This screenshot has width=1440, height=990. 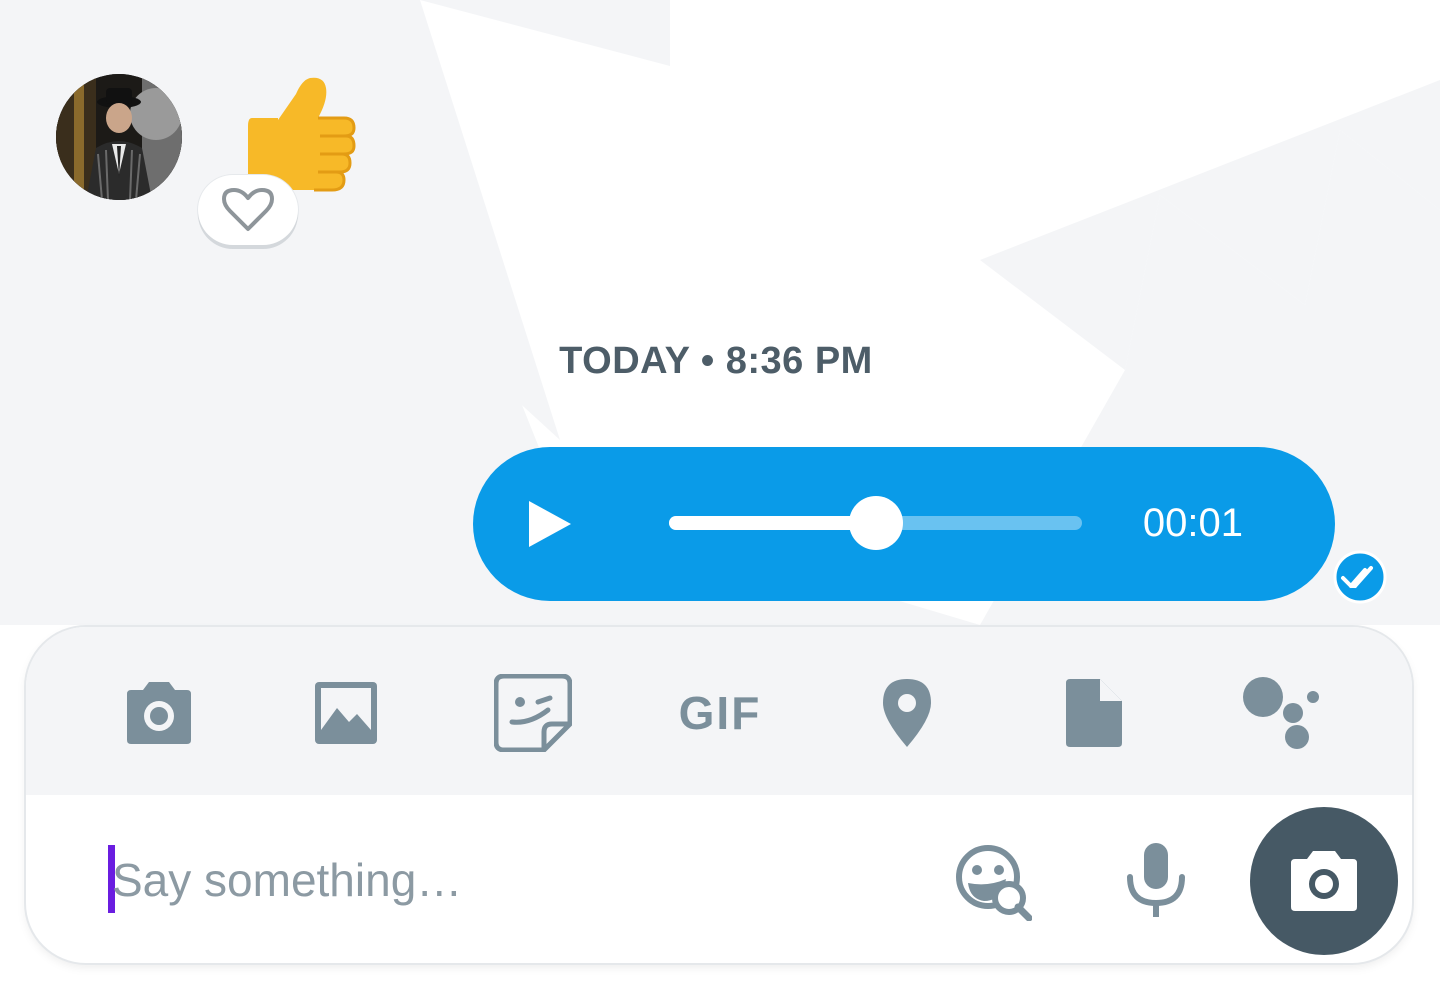 I want to click on camera-tool-button, so click(x=159, y=713).